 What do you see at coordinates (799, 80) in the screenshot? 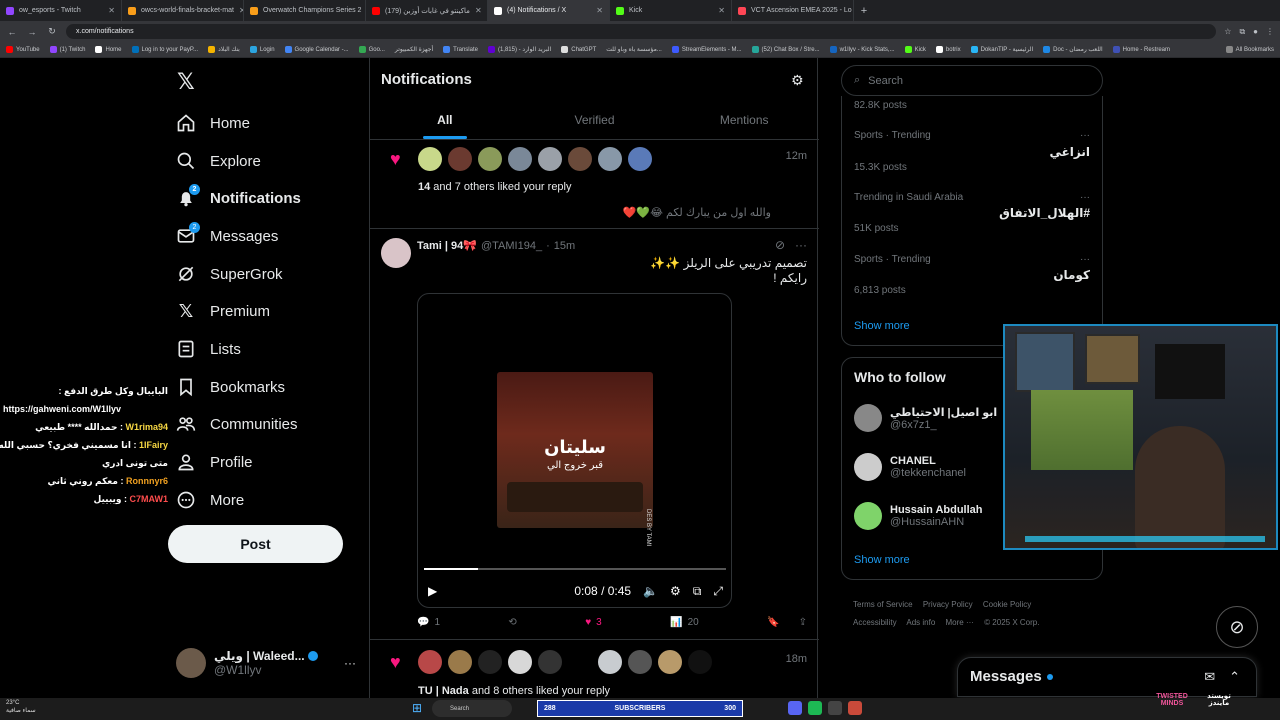
I see `gear-icon: ⚙` at bounding box center [799, 80].